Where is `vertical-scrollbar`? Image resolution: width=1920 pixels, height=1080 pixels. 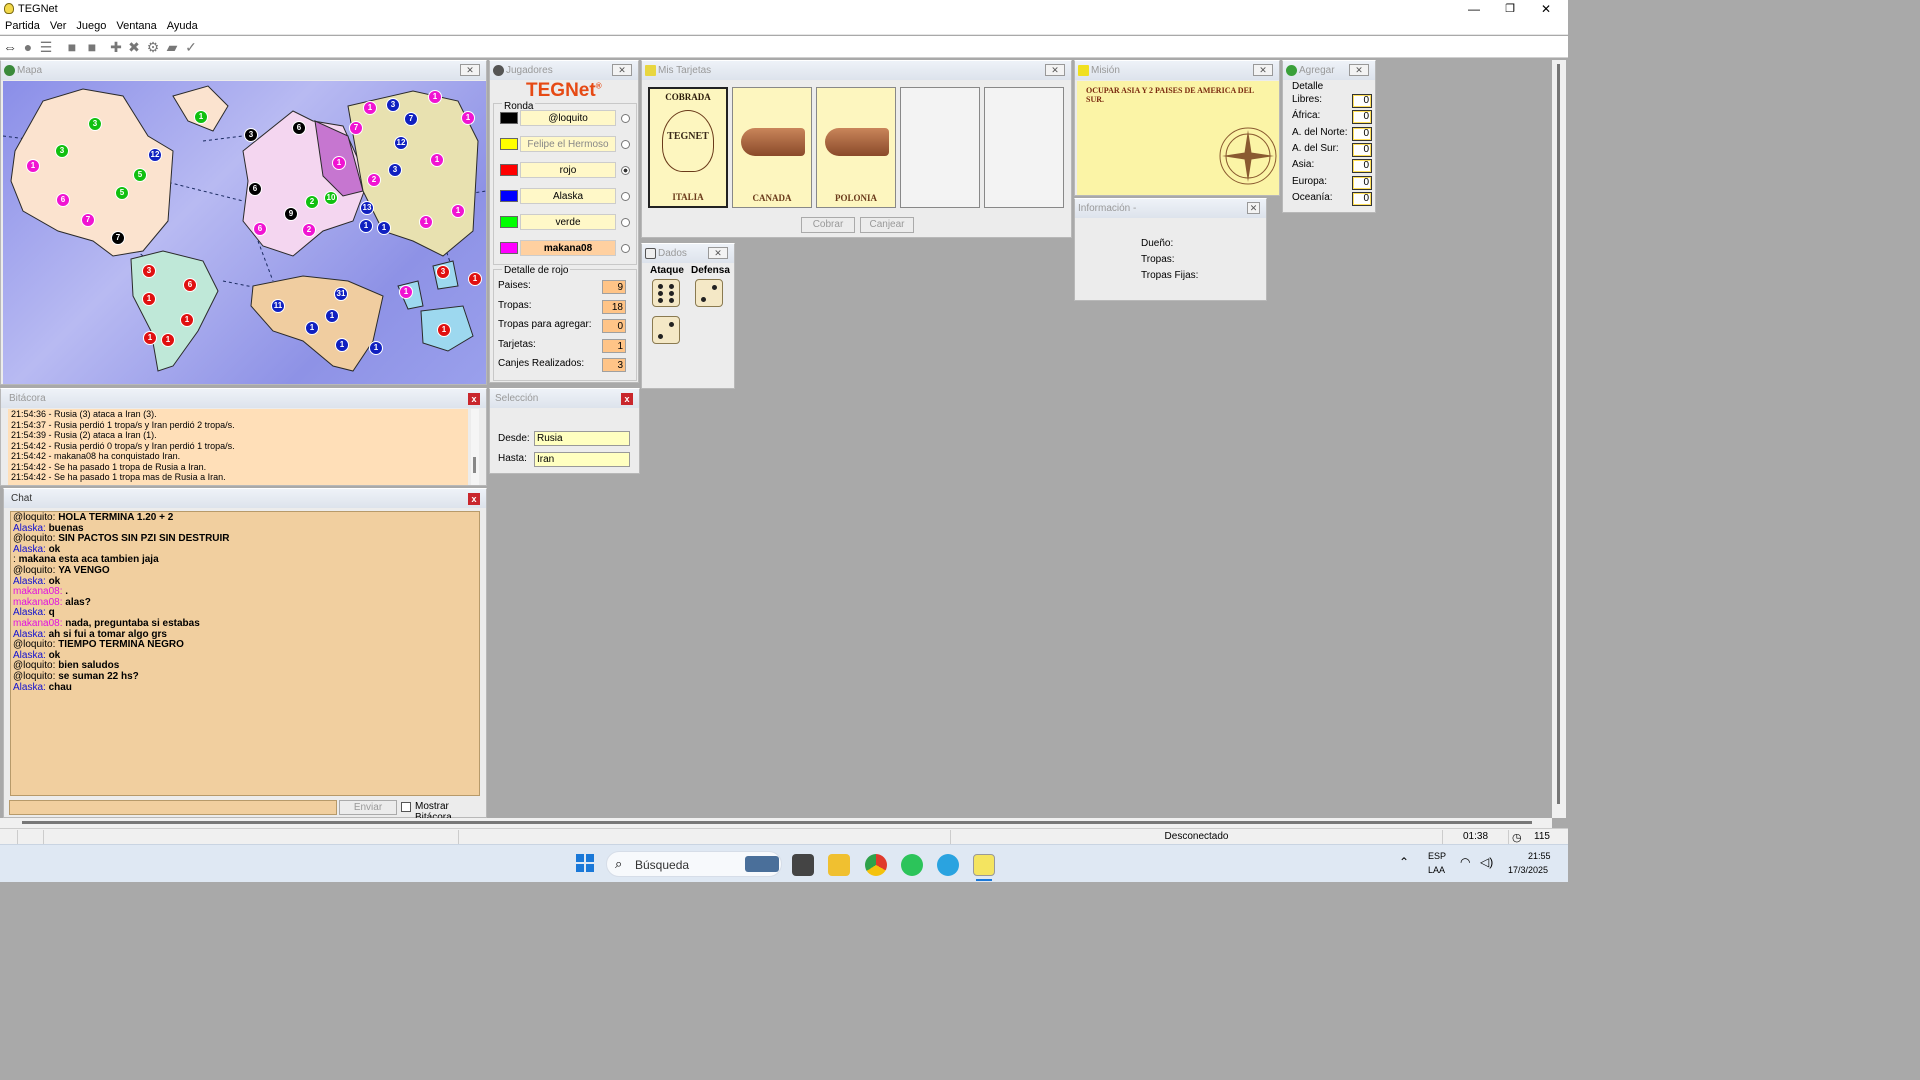
vertical-scrollbar is located at coordinates (1559, 439).